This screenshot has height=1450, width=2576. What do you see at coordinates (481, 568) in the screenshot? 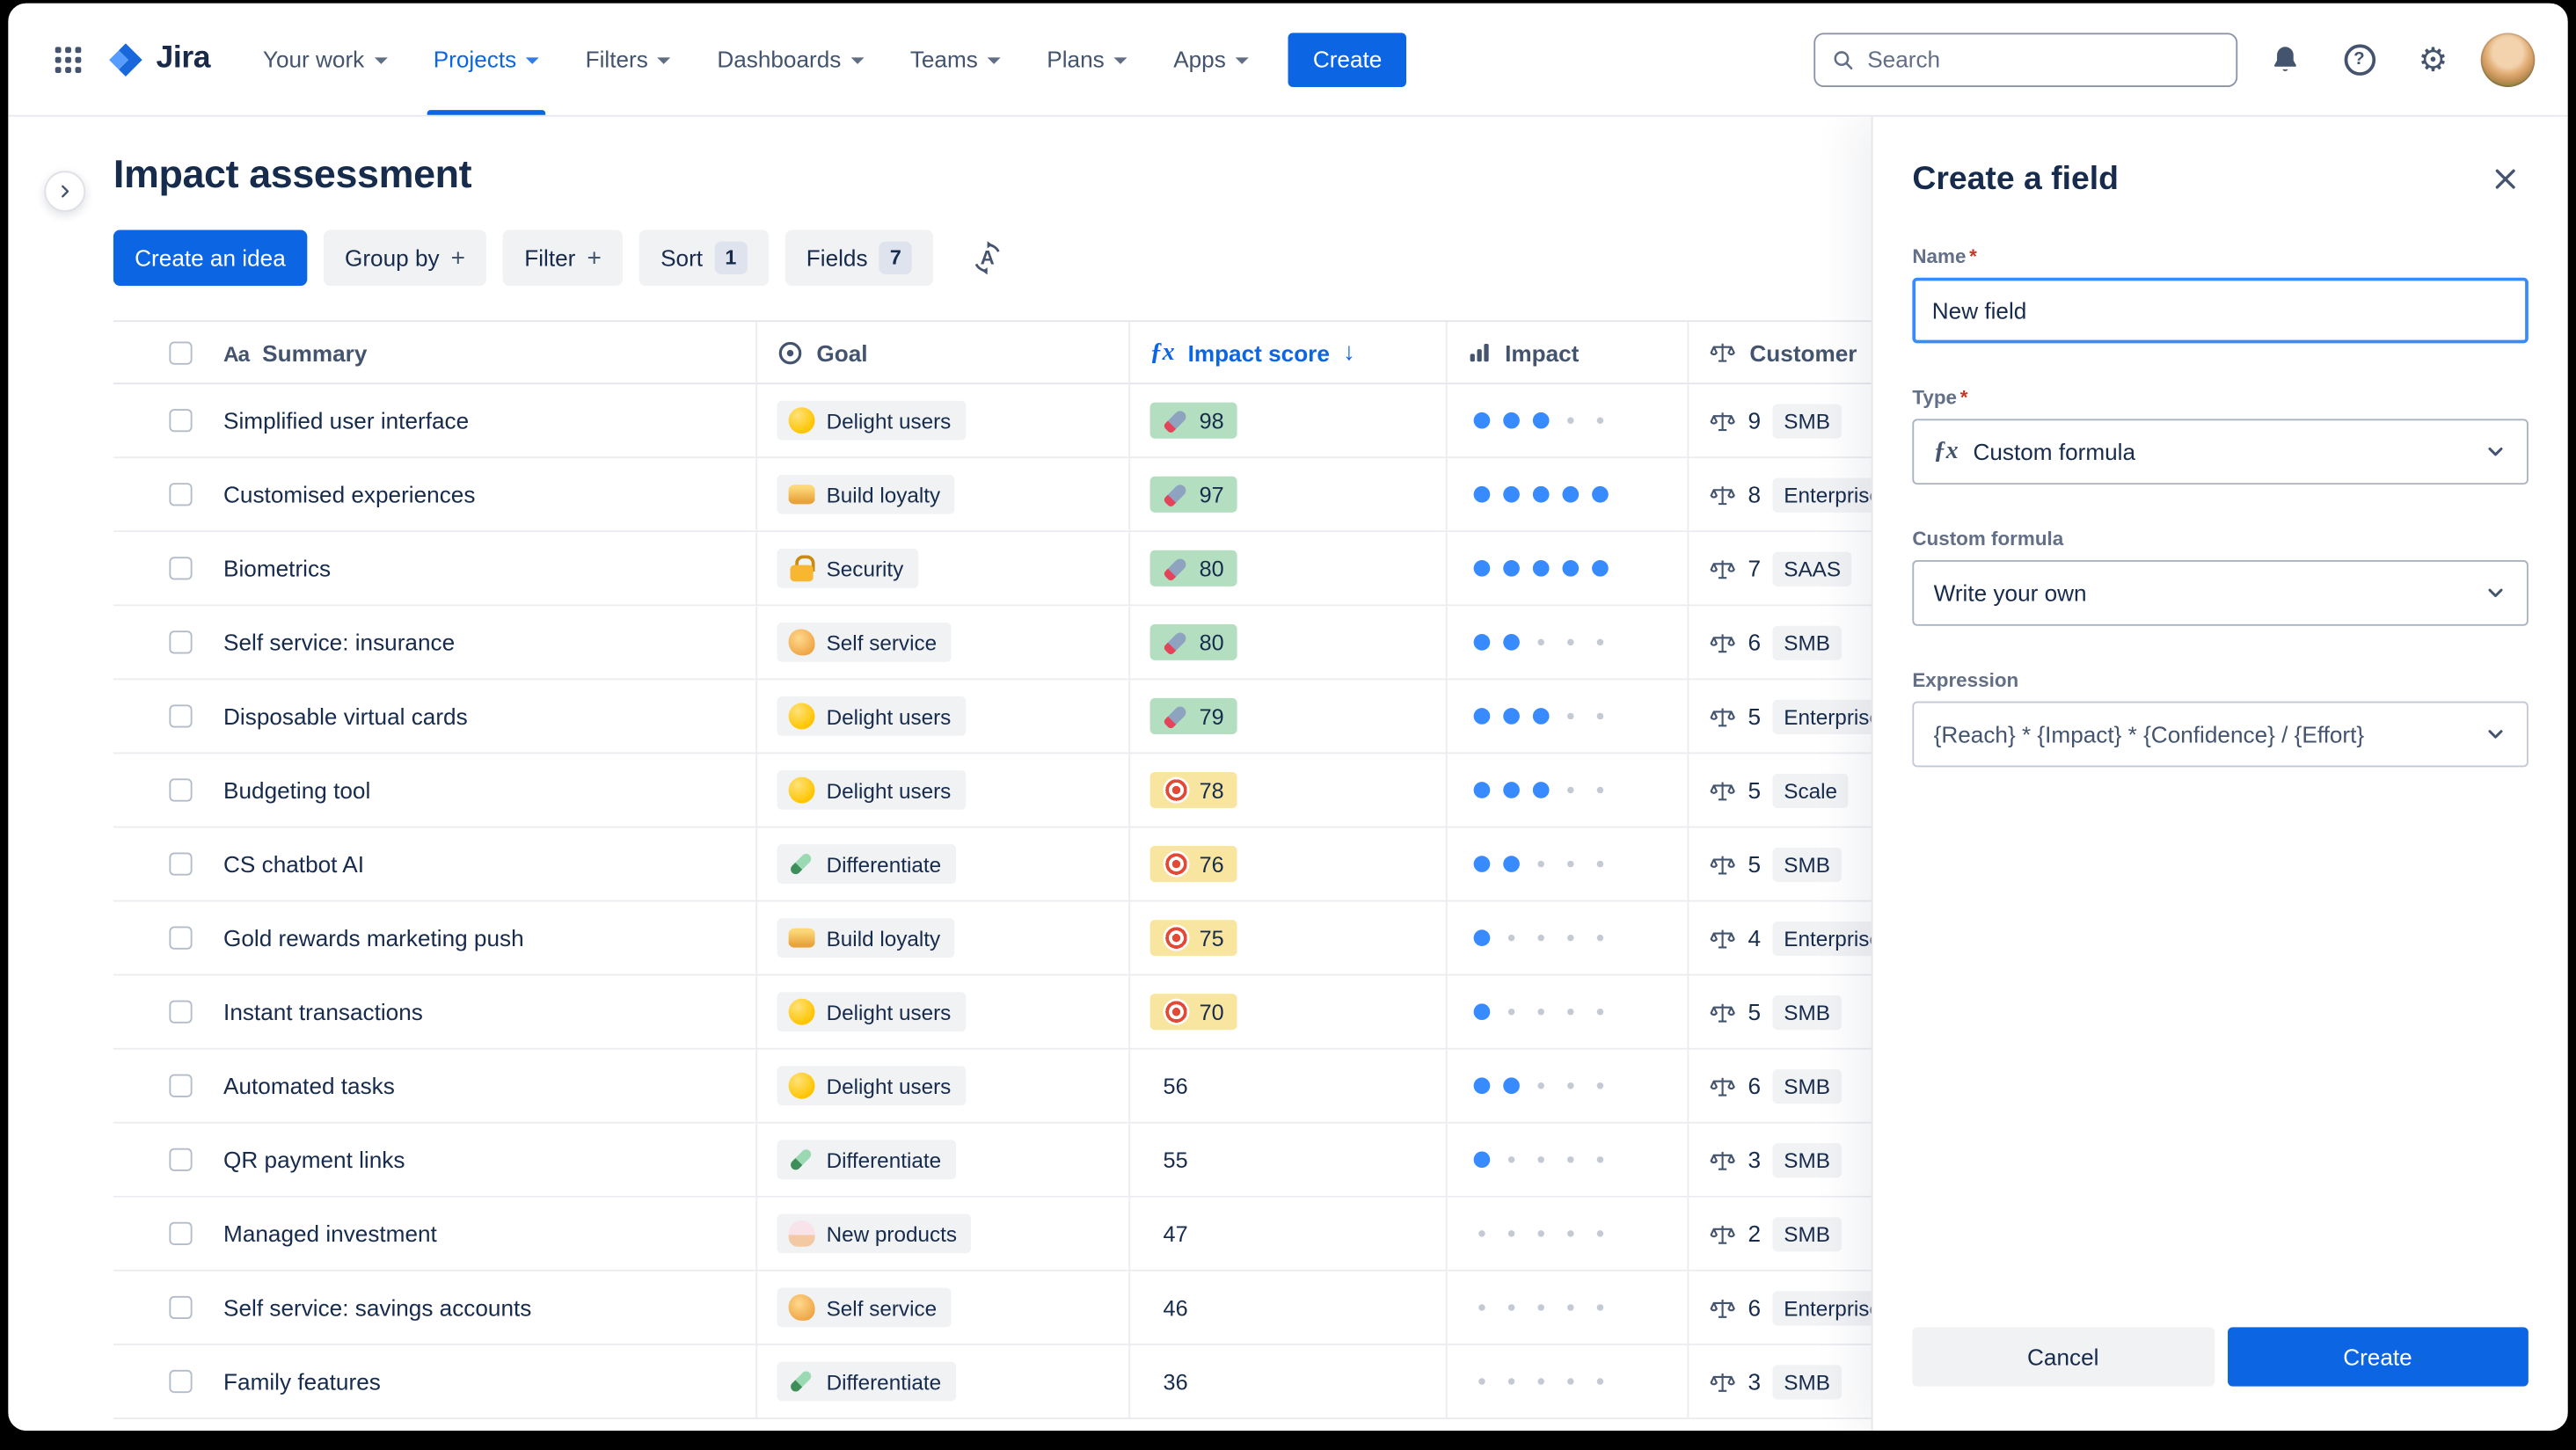
I see `summary-cell: Biometrics` at bounding box center [481, 568].